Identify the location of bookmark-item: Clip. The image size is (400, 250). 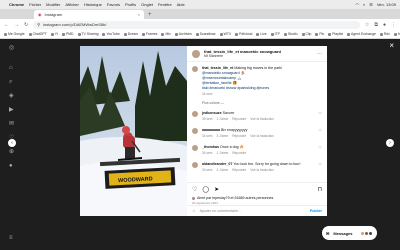
(306, 34).